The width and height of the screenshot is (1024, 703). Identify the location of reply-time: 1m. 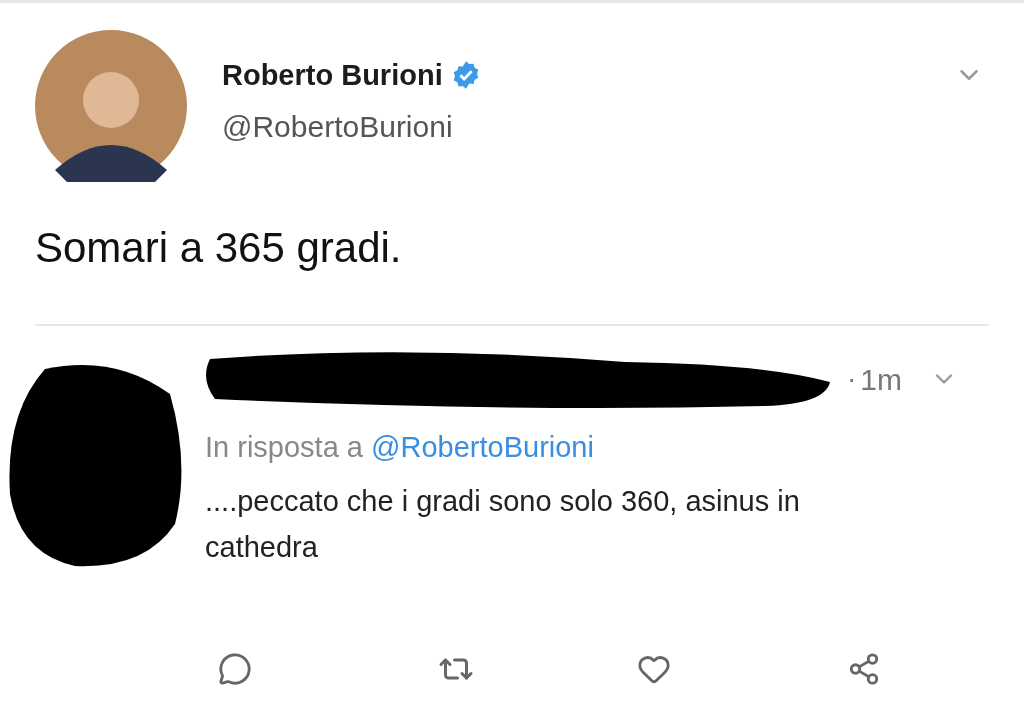
(881, 379).